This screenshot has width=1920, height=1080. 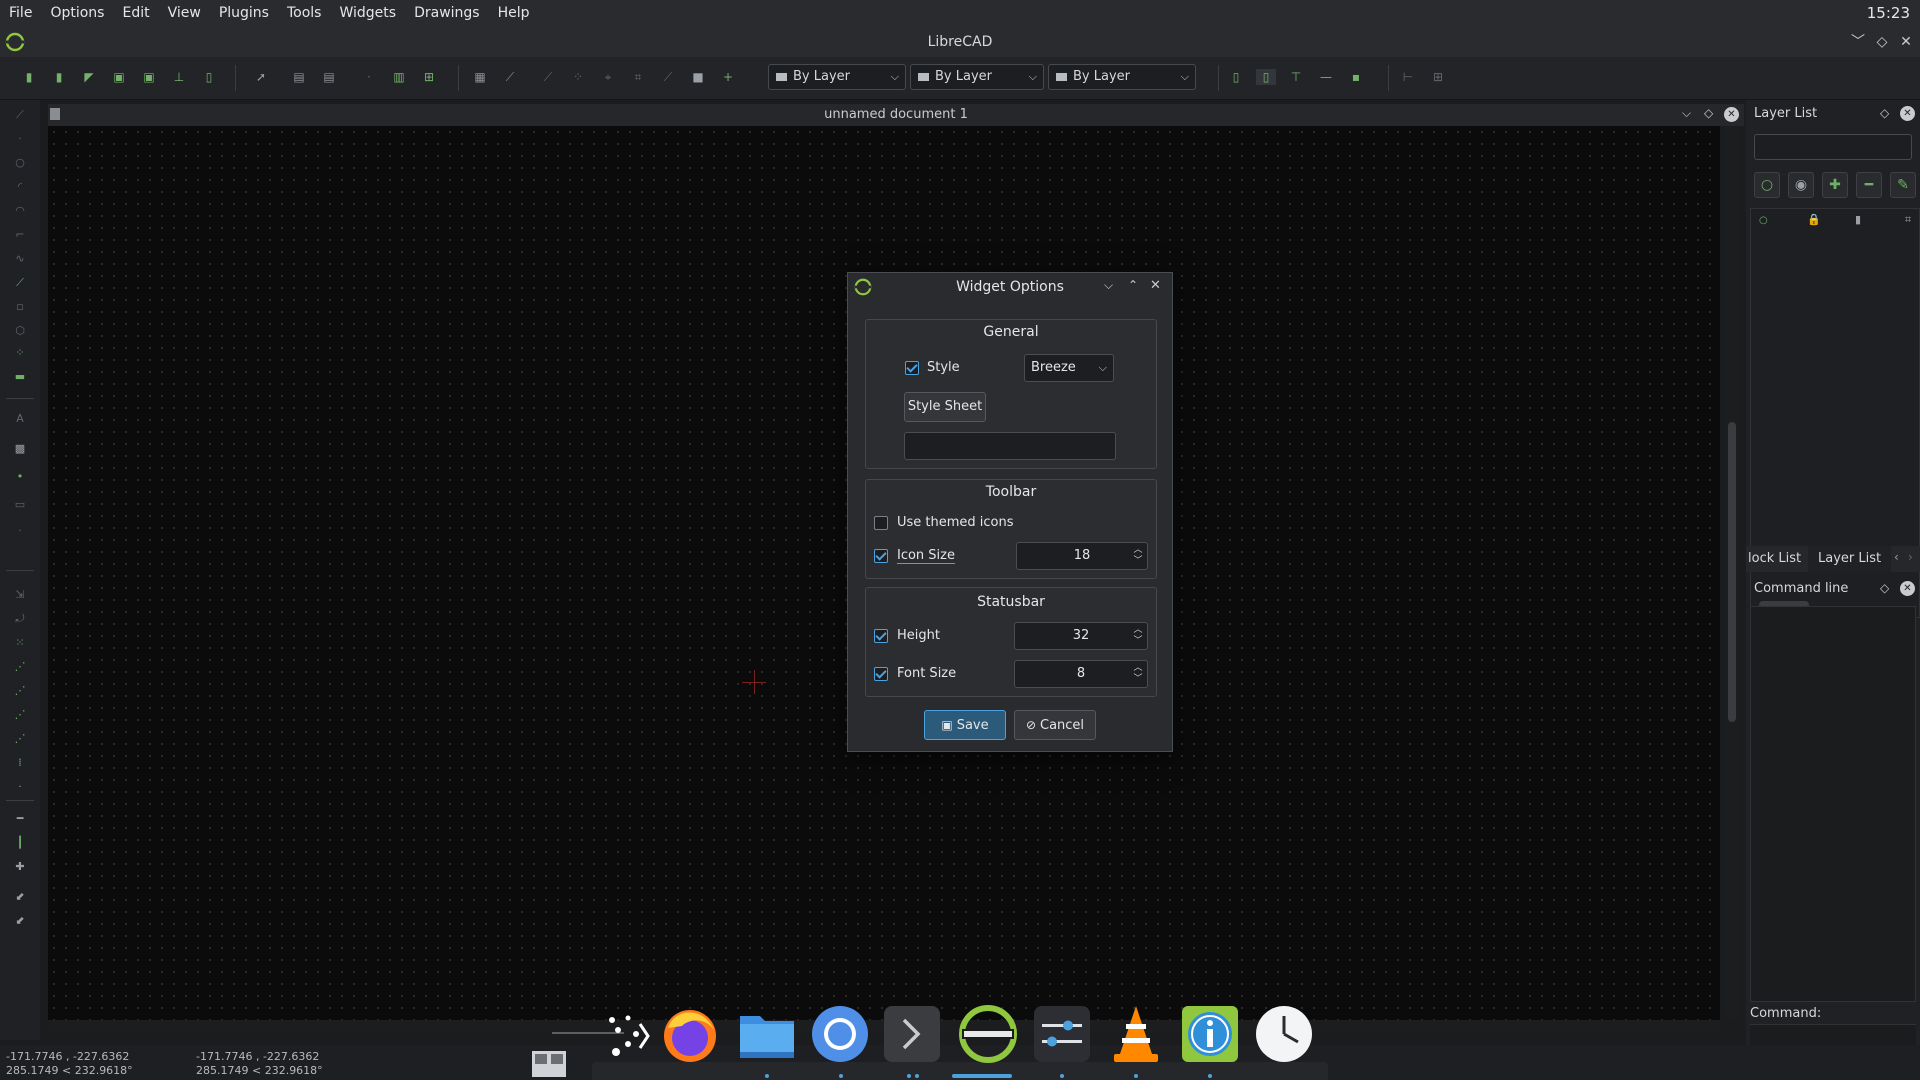 I want to click on restrict-vertical-icon: —, so click(x=1326, y=77).